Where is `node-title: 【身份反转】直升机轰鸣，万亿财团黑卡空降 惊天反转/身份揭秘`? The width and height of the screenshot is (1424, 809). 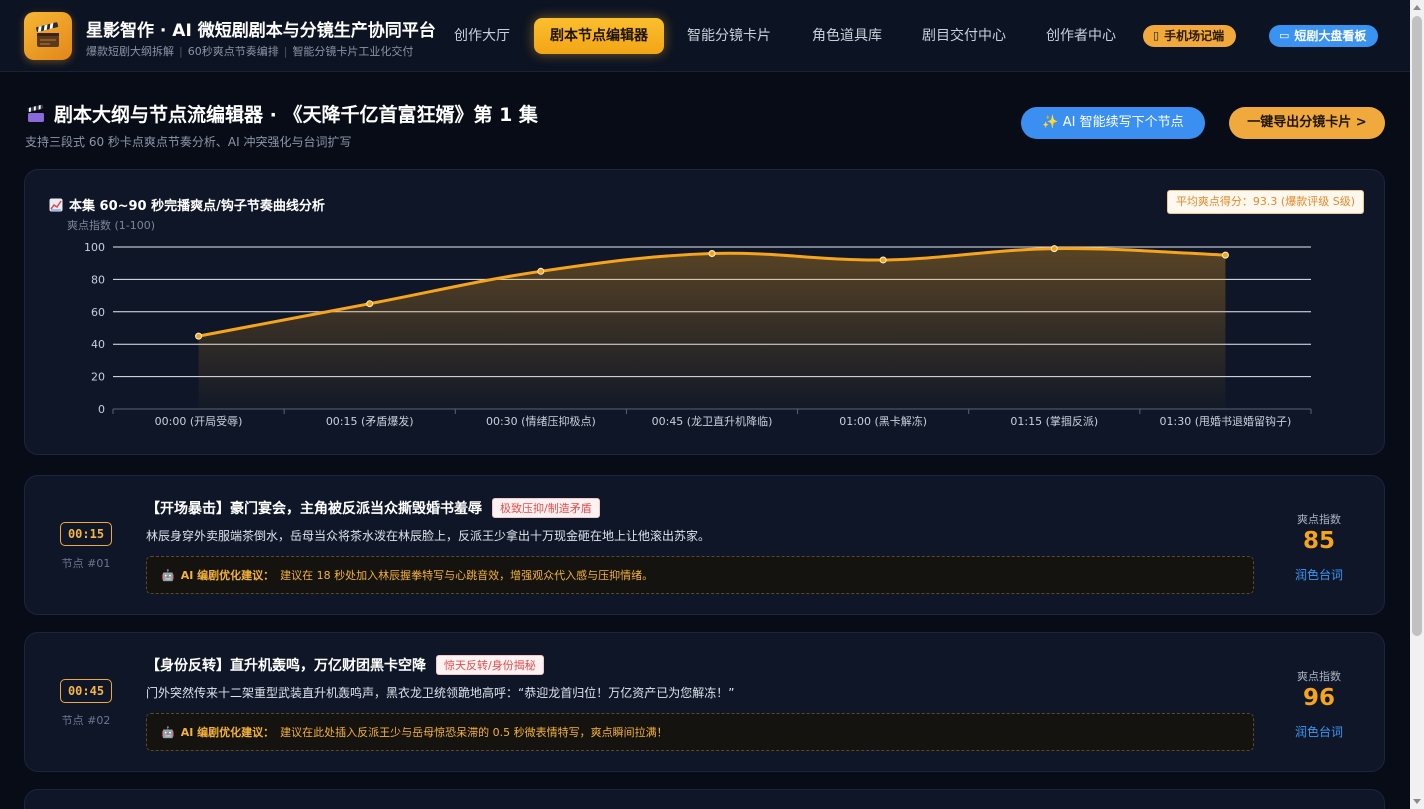 node-title: 【身份反转】直升机轰鸣，万亿财团黑卡空降 惊天反转/身份揭秘 is located at coordinates (345, 665).